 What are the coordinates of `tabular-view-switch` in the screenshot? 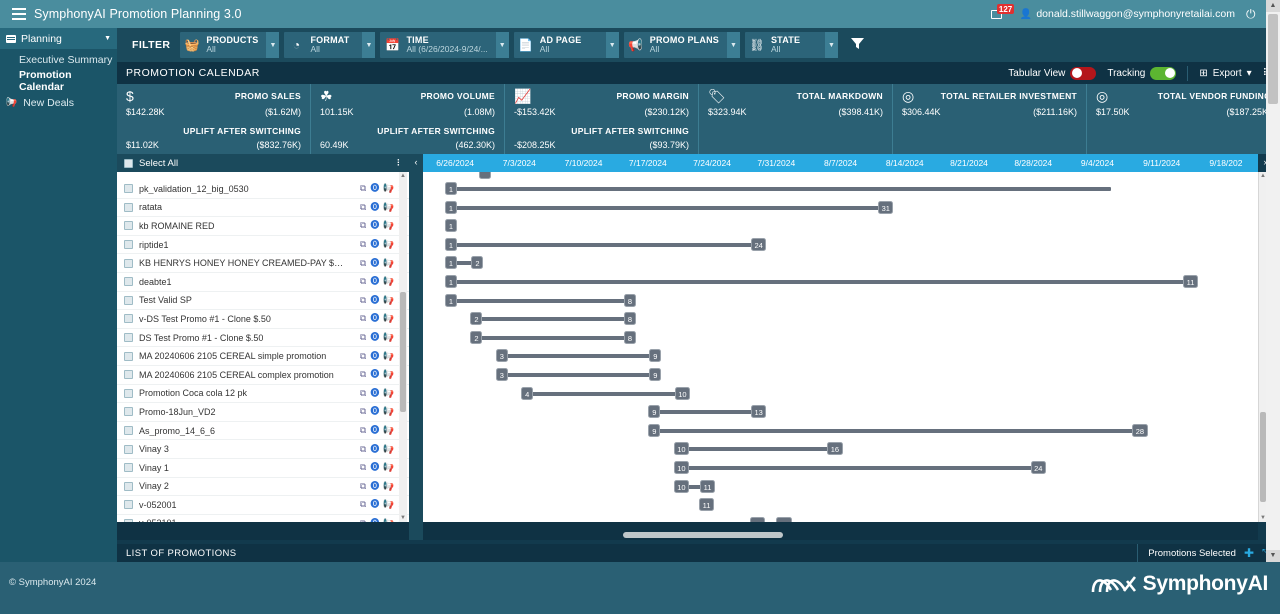 It's located at (1083, 73).